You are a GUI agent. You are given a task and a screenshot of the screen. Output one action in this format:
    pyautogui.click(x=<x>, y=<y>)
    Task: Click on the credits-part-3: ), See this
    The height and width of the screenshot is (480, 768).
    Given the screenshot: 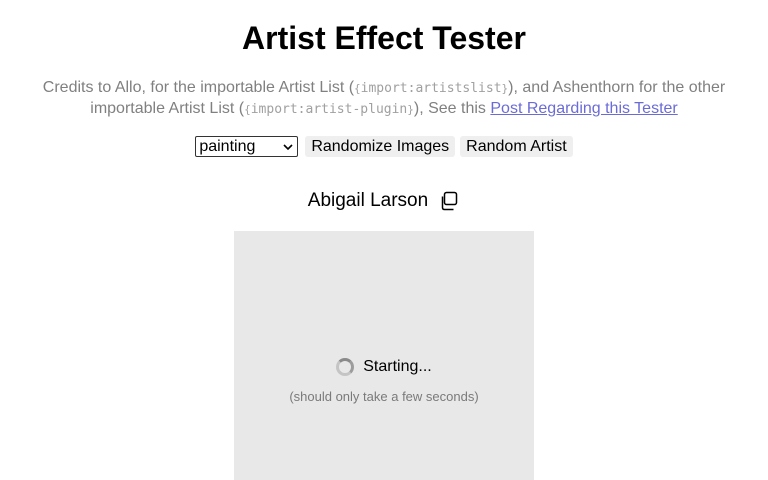 What is the action you would take?
    pyautogui.click(x=452, y=108)
    